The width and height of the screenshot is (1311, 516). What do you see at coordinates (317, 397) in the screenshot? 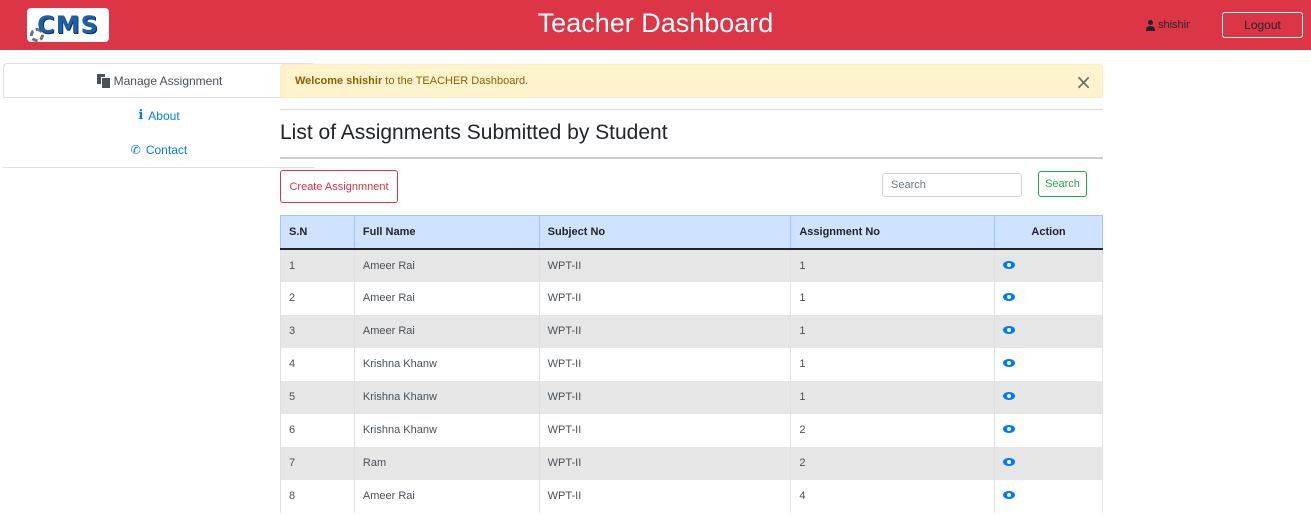
I see `cell-sn: 5` at bounding box center [317, 397].